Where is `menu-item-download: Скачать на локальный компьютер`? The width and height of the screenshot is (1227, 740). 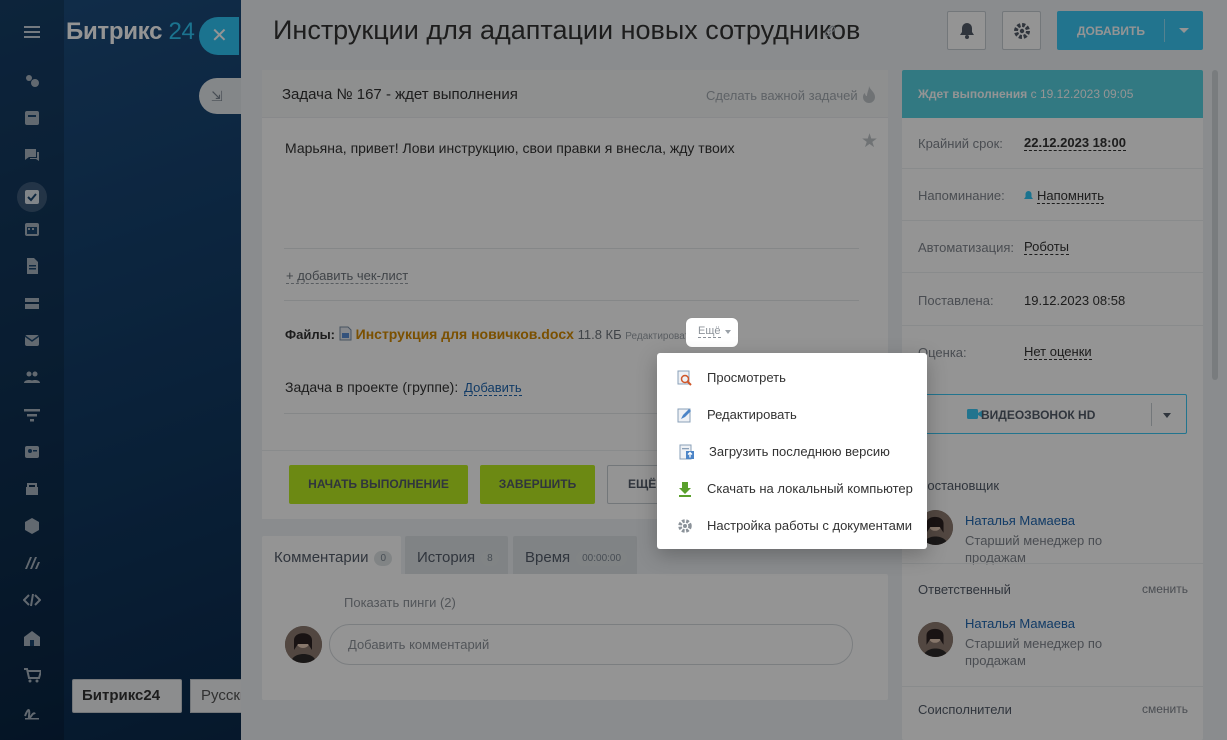
menu-item-download: Скачать на локальный компьютер is located at coordinates (792, 489).